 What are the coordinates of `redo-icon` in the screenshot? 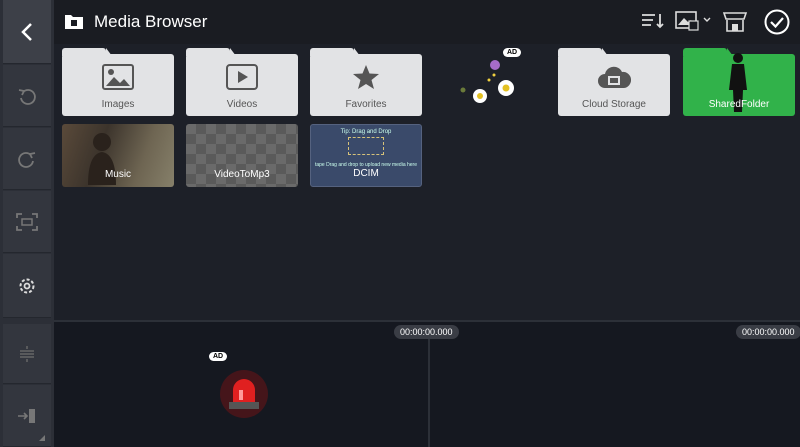 It's located at (27, 159).